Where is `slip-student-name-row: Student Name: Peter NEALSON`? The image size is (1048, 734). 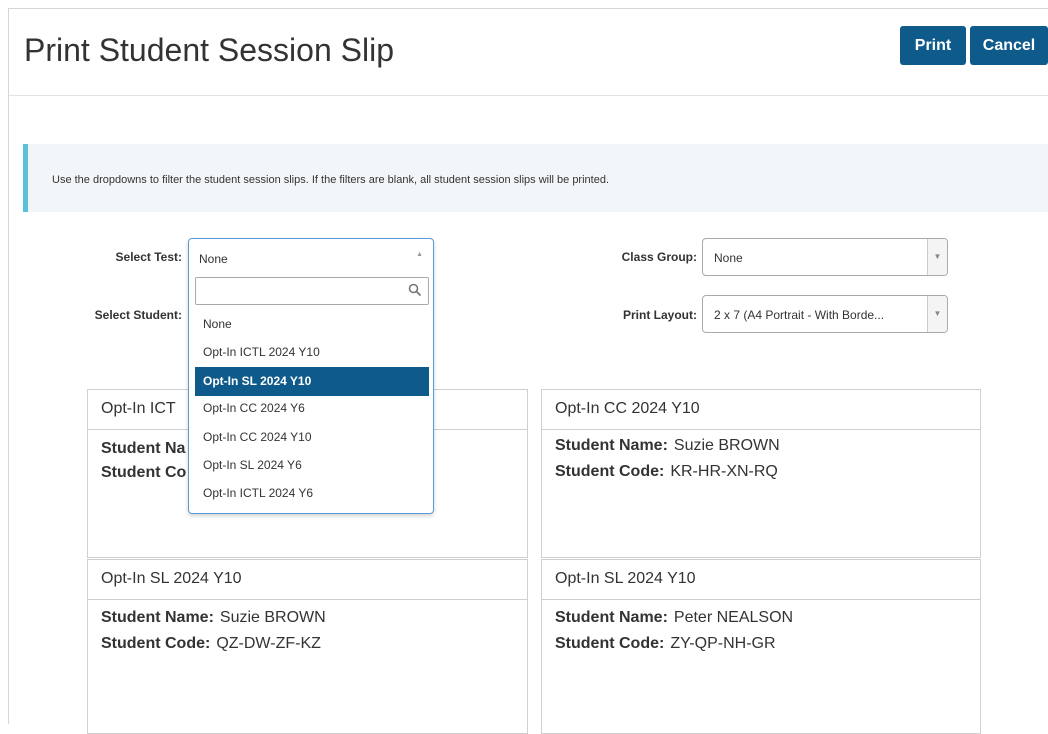
slip-student-name-row: Student Name: Peter NEALSON is located at coordinates (674, 618).